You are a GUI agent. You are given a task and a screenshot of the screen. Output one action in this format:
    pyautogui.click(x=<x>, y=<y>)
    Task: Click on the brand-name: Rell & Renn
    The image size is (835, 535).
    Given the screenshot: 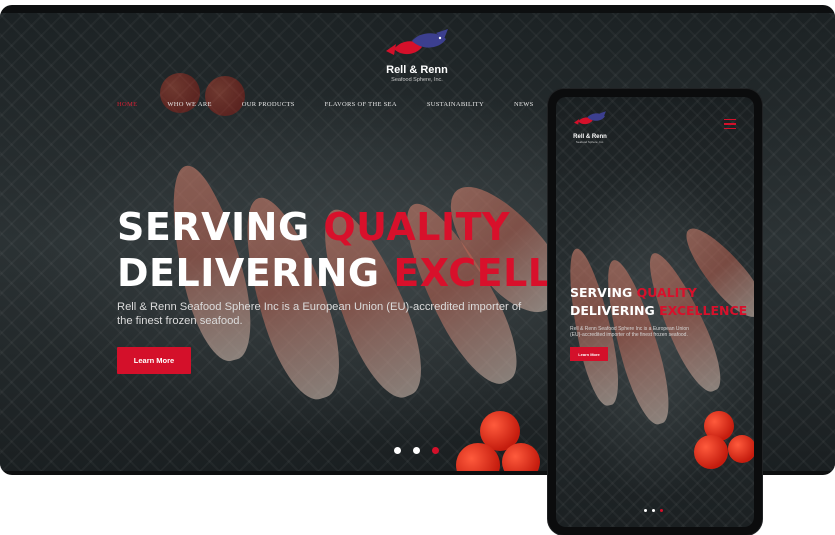 What is the action you would take?
    pyautogui.click(x=417, y=70)
    